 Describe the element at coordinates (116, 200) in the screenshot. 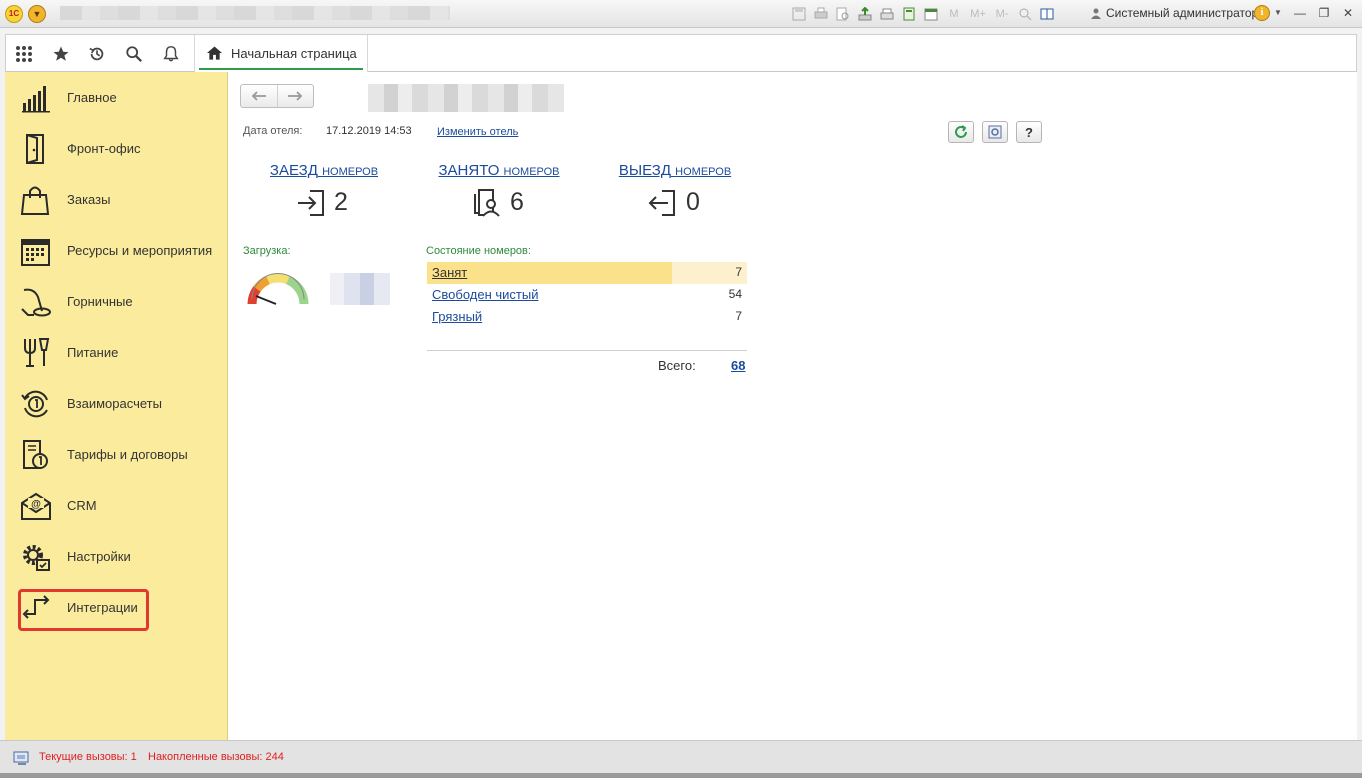

I see `sidebar-item-orders: Заказы` at that location.